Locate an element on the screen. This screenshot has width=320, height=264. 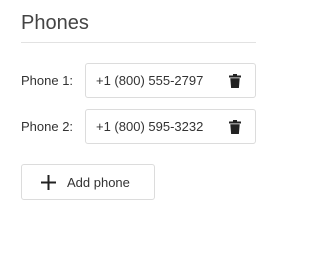
phone-field: +1 (800) 595-3232 is located at coordinates (170, 126).